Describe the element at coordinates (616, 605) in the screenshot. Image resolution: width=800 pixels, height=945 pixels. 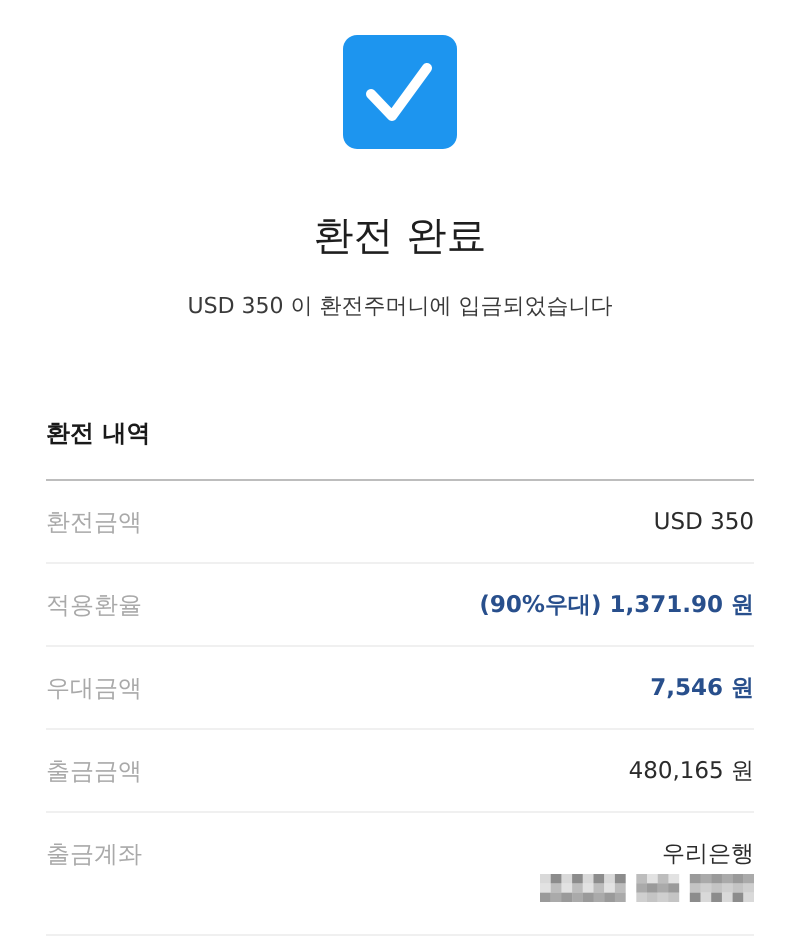
I see `row-value: (90%우대) 1,371.90 원` at that location.